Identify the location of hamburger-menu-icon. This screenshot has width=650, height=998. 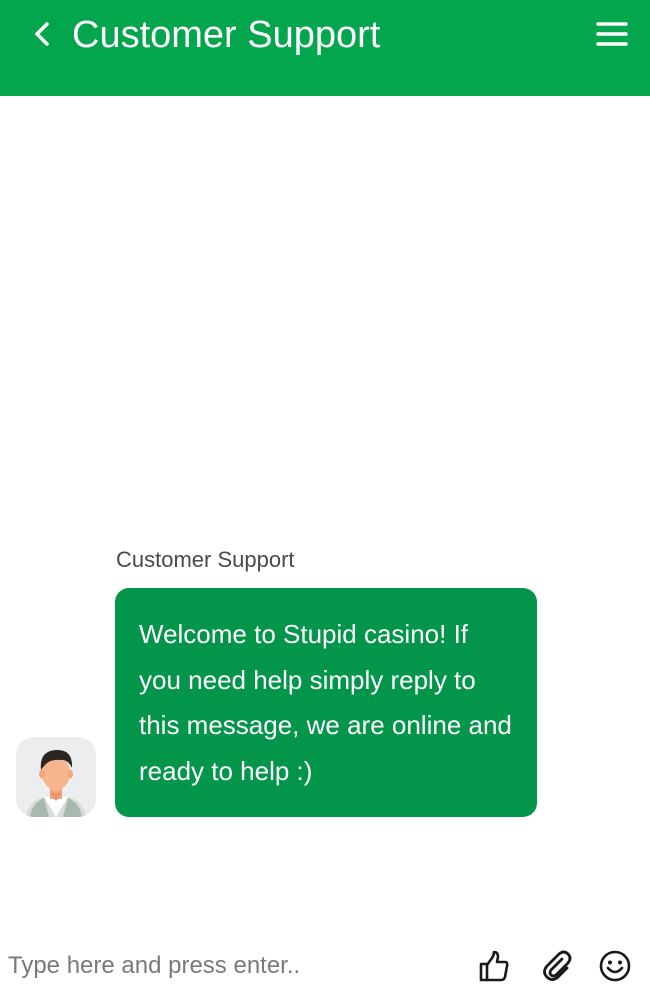
(612, 34).